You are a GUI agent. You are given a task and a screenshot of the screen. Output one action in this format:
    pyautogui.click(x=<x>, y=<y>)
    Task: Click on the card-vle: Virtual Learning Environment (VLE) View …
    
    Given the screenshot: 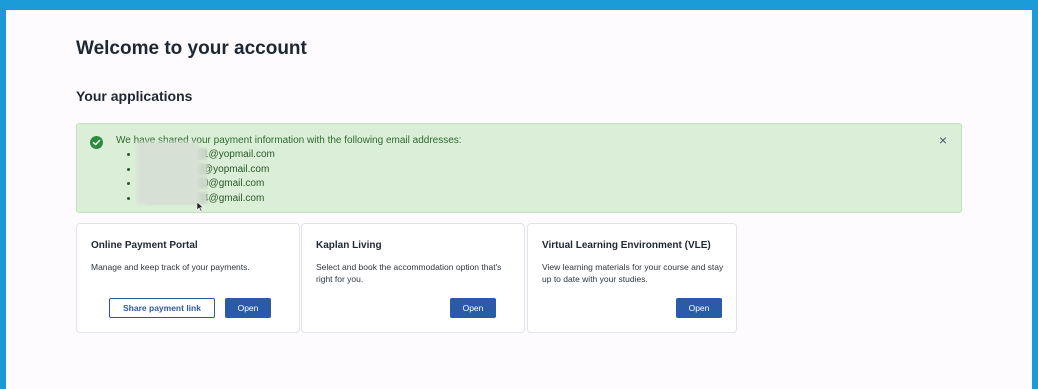 What is the action you would take?
    pyautogui.click(x=632, y=278)
    